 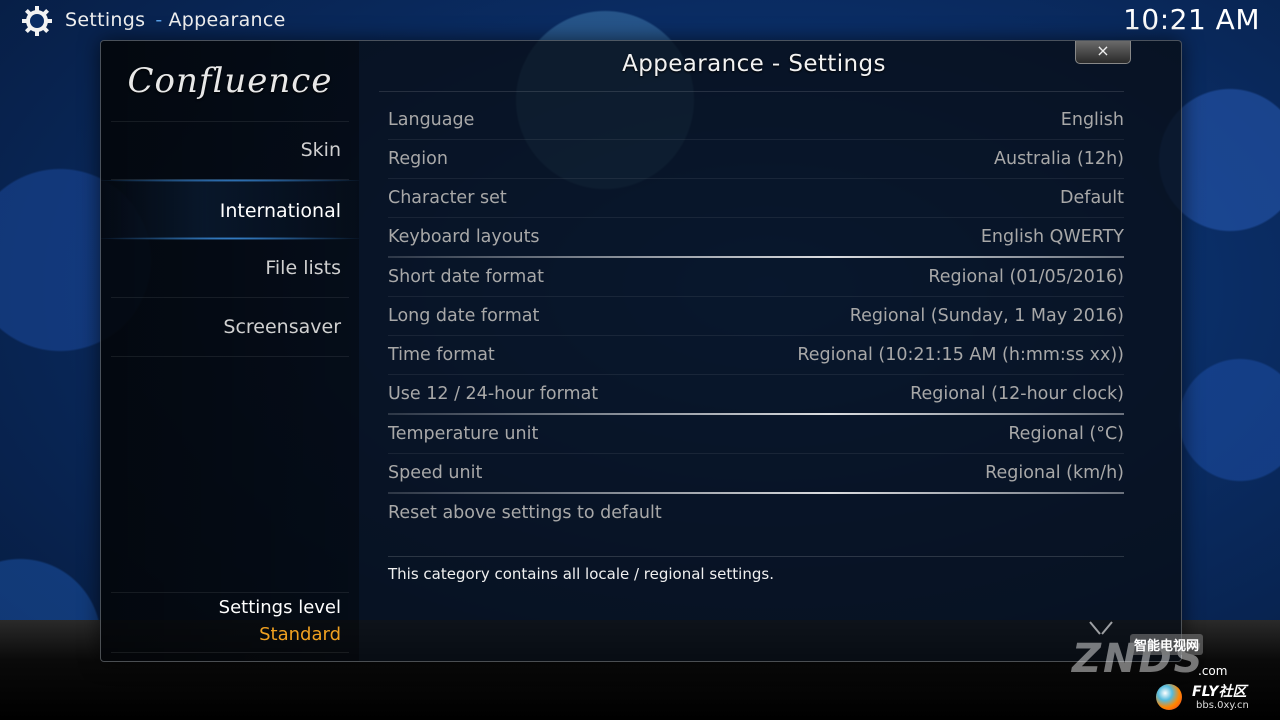 I want to click on setting-value: Default, so click(x=1092, y=198).